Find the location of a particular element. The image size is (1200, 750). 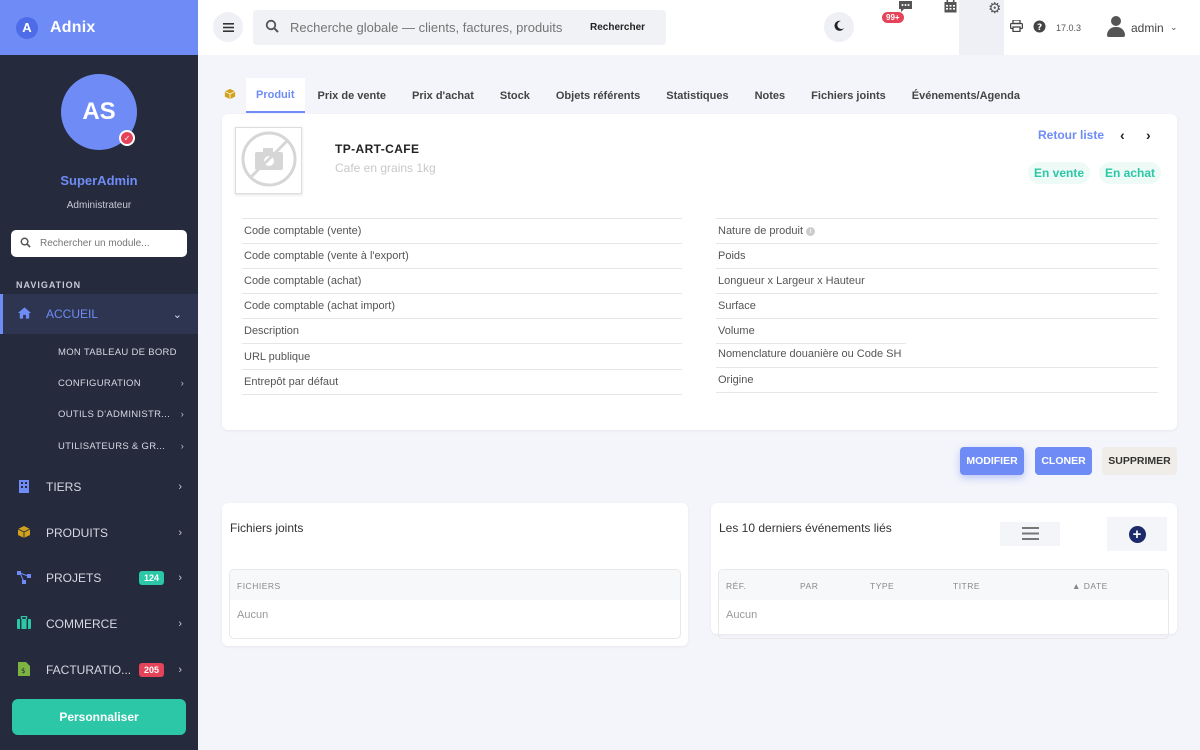

sidebar-item-label: ACCUEIL is located at coordinates (72, 314).